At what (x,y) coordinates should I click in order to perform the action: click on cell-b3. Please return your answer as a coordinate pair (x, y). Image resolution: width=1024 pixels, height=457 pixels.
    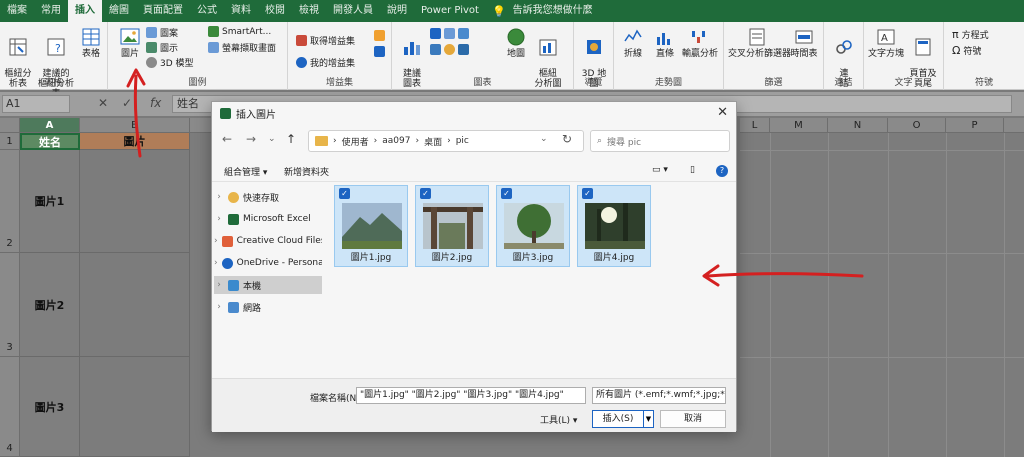
    Looking at the image, I should click on (135, 305).